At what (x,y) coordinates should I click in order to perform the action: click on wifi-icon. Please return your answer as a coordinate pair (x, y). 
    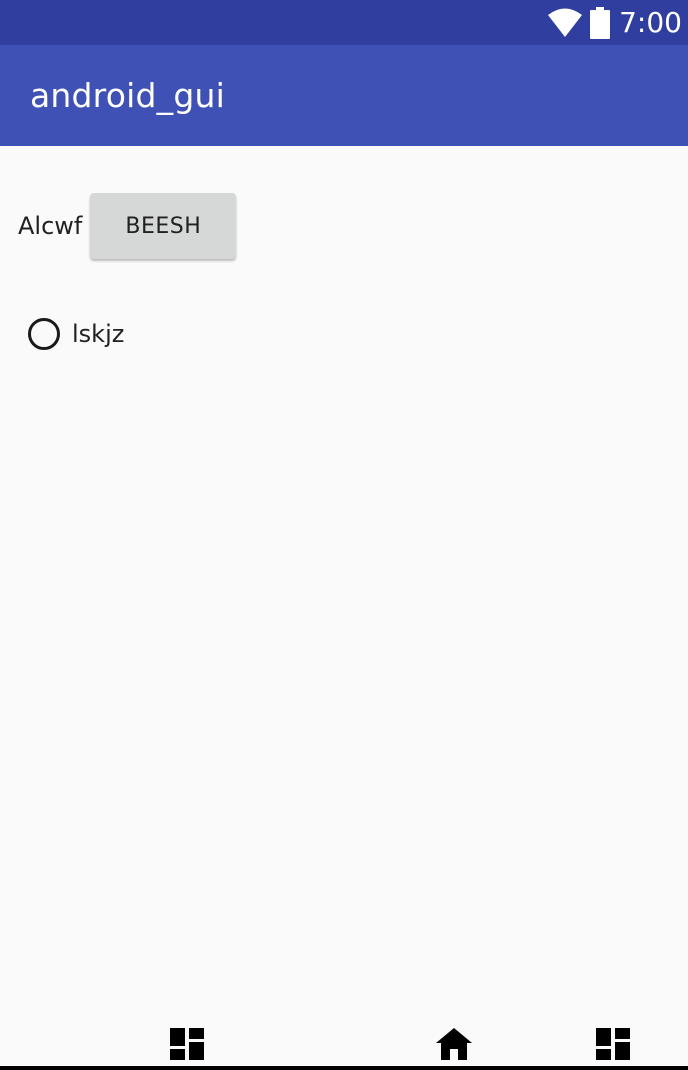
    Looking at the image, I should click on (565, 23).